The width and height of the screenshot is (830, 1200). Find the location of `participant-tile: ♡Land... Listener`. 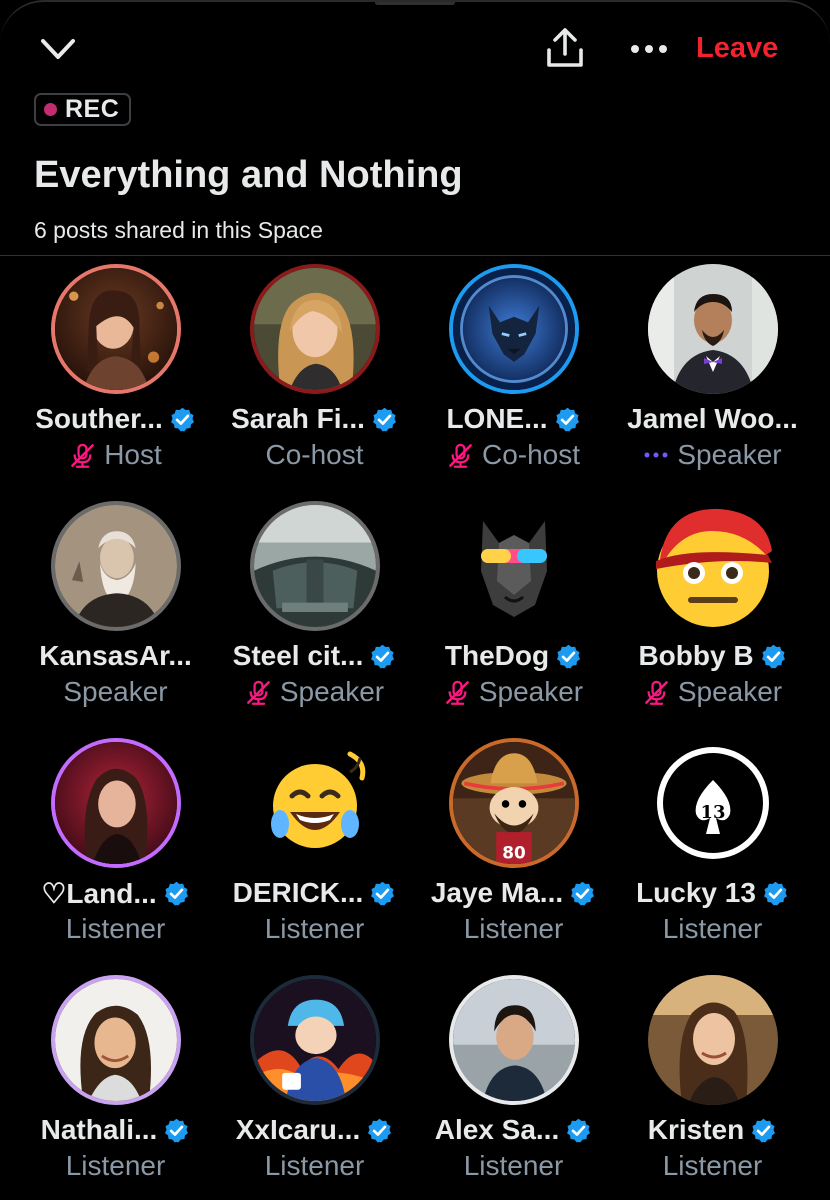

participant-tile: ♡Land... Listener is located at coordinates (115, 856).